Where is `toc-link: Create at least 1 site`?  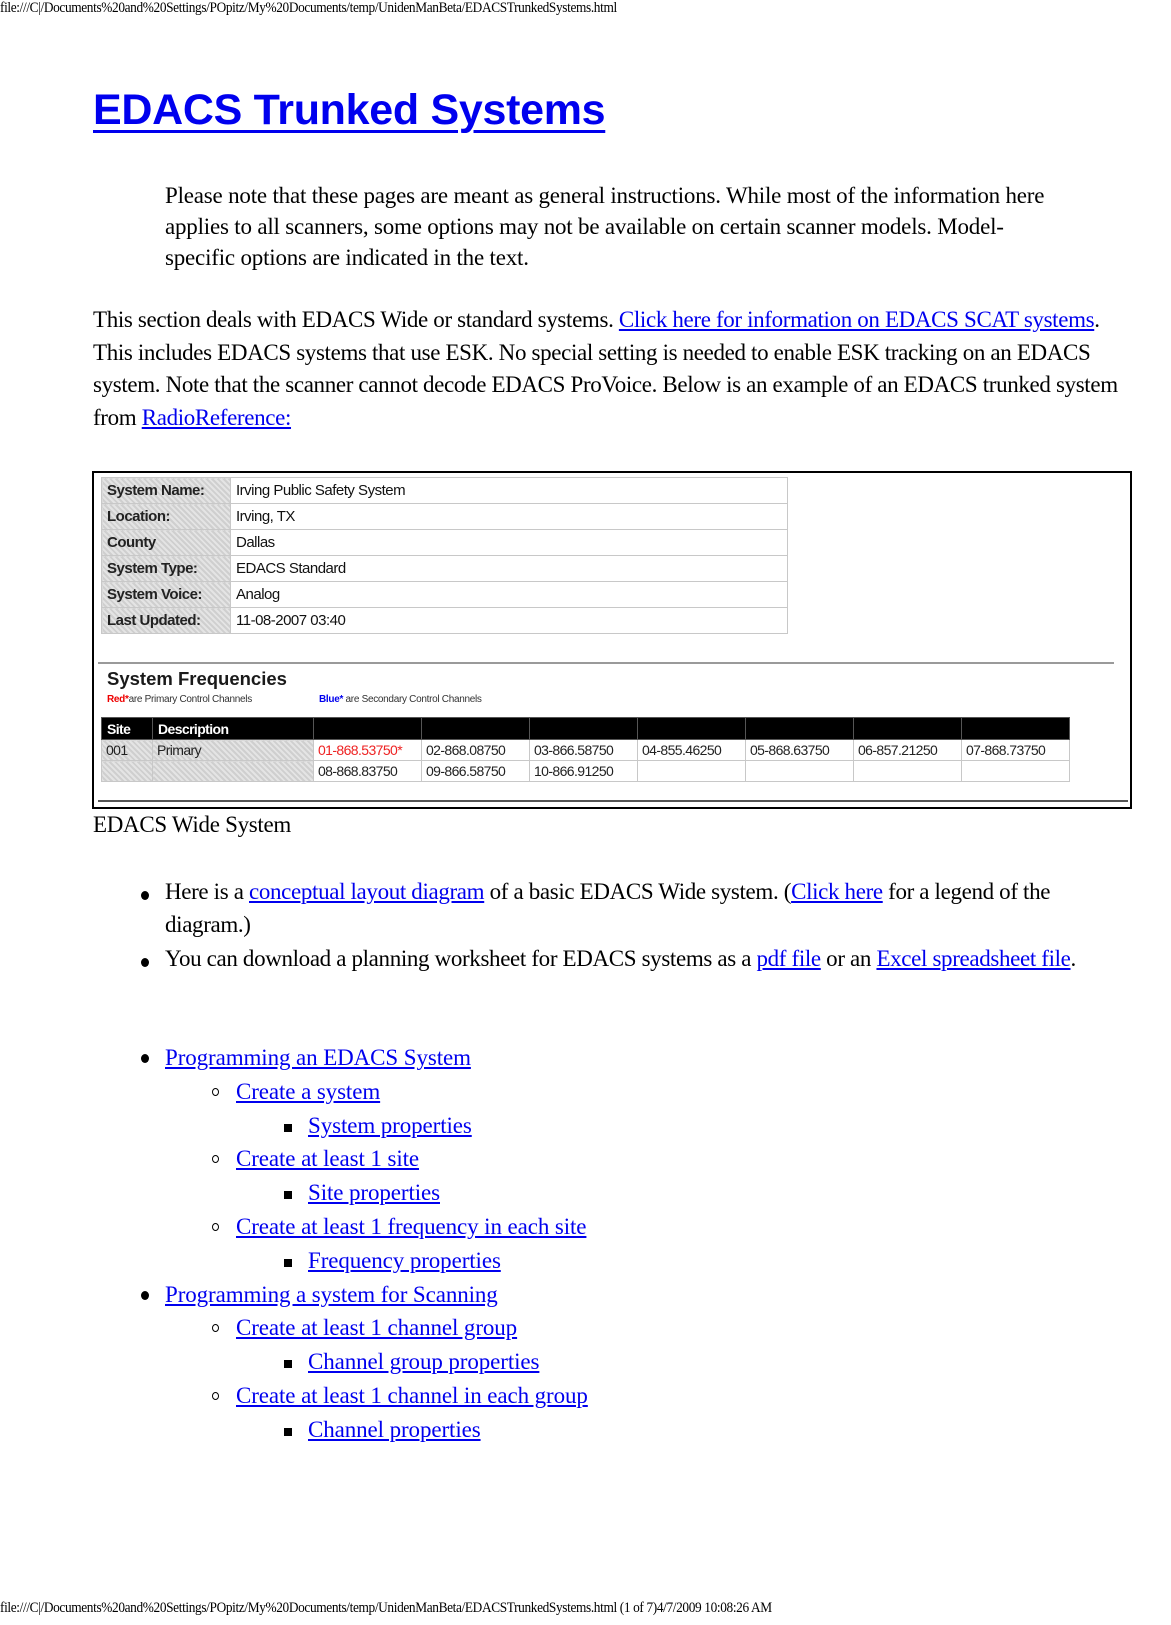 toc-link: Create at least 1 site is located at coordinates (327, 1158).